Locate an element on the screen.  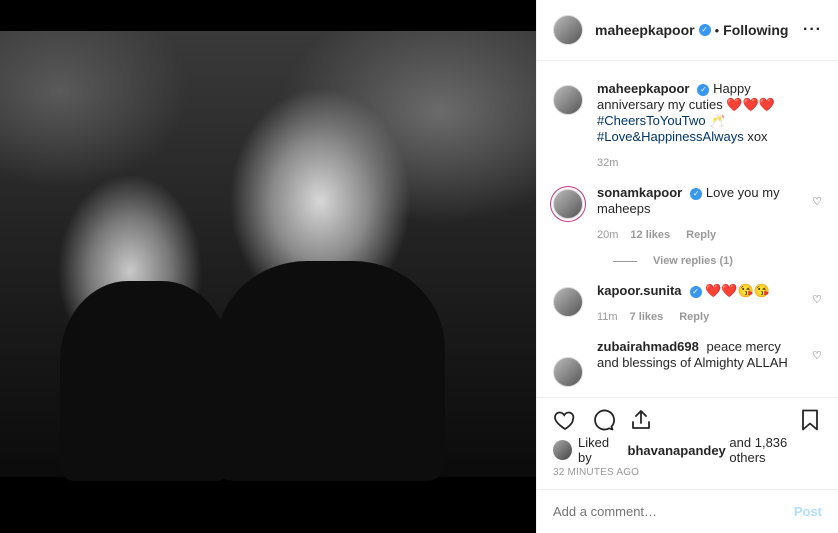
commenter-username: kapoor.sunita is located at coordinates (639, 290).